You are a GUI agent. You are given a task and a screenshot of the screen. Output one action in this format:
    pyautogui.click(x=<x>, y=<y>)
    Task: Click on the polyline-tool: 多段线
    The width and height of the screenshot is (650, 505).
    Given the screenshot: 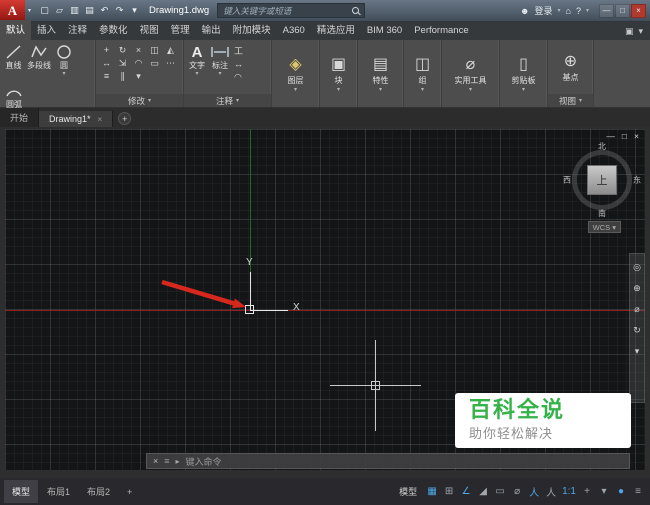 What is the action you would take?
    pyautogui.click(x=39, y=57)
    